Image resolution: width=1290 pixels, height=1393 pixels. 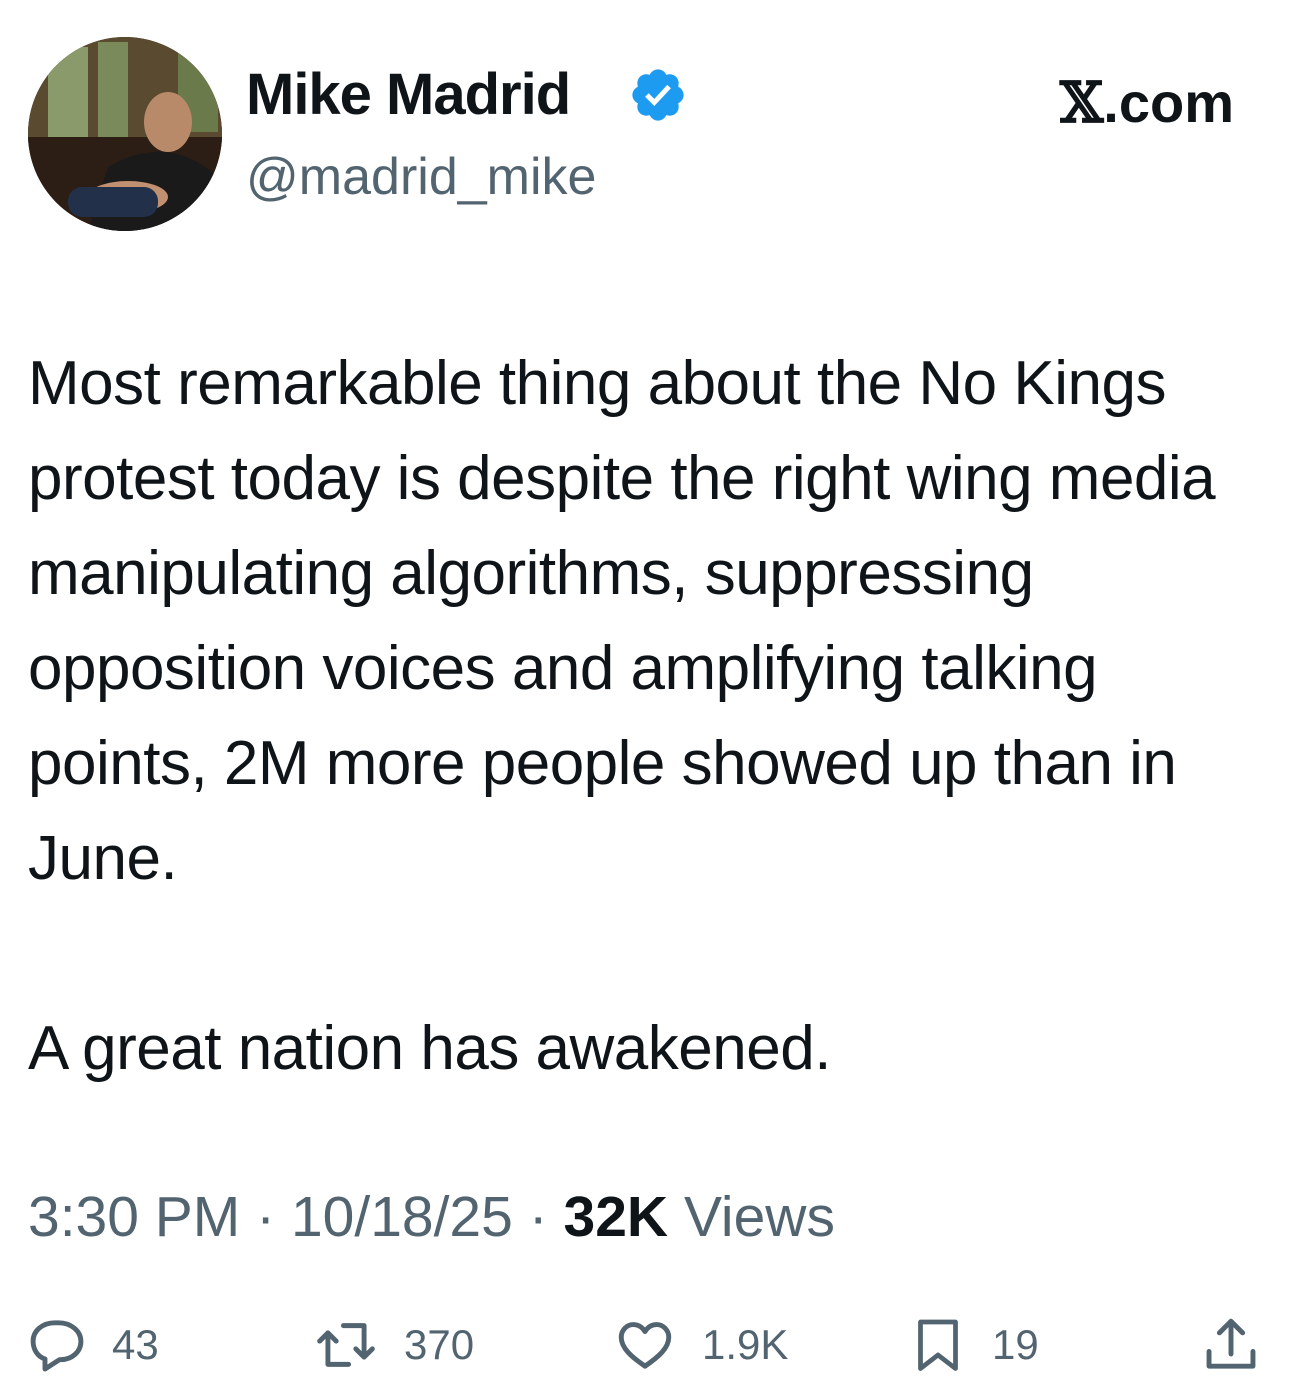 What do you see at coordinates (408, 95) in the screenshot?
I see `display-name: Mike Madrid` at bounding box center [408, 95].